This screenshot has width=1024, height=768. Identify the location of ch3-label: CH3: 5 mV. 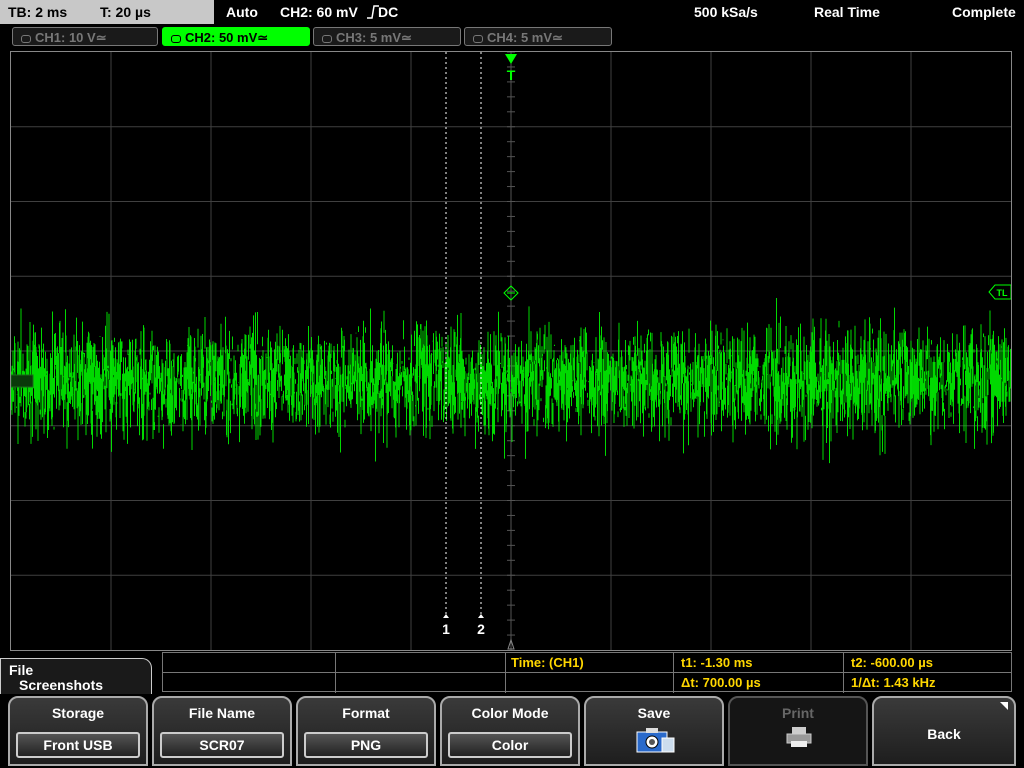
(369, 37).